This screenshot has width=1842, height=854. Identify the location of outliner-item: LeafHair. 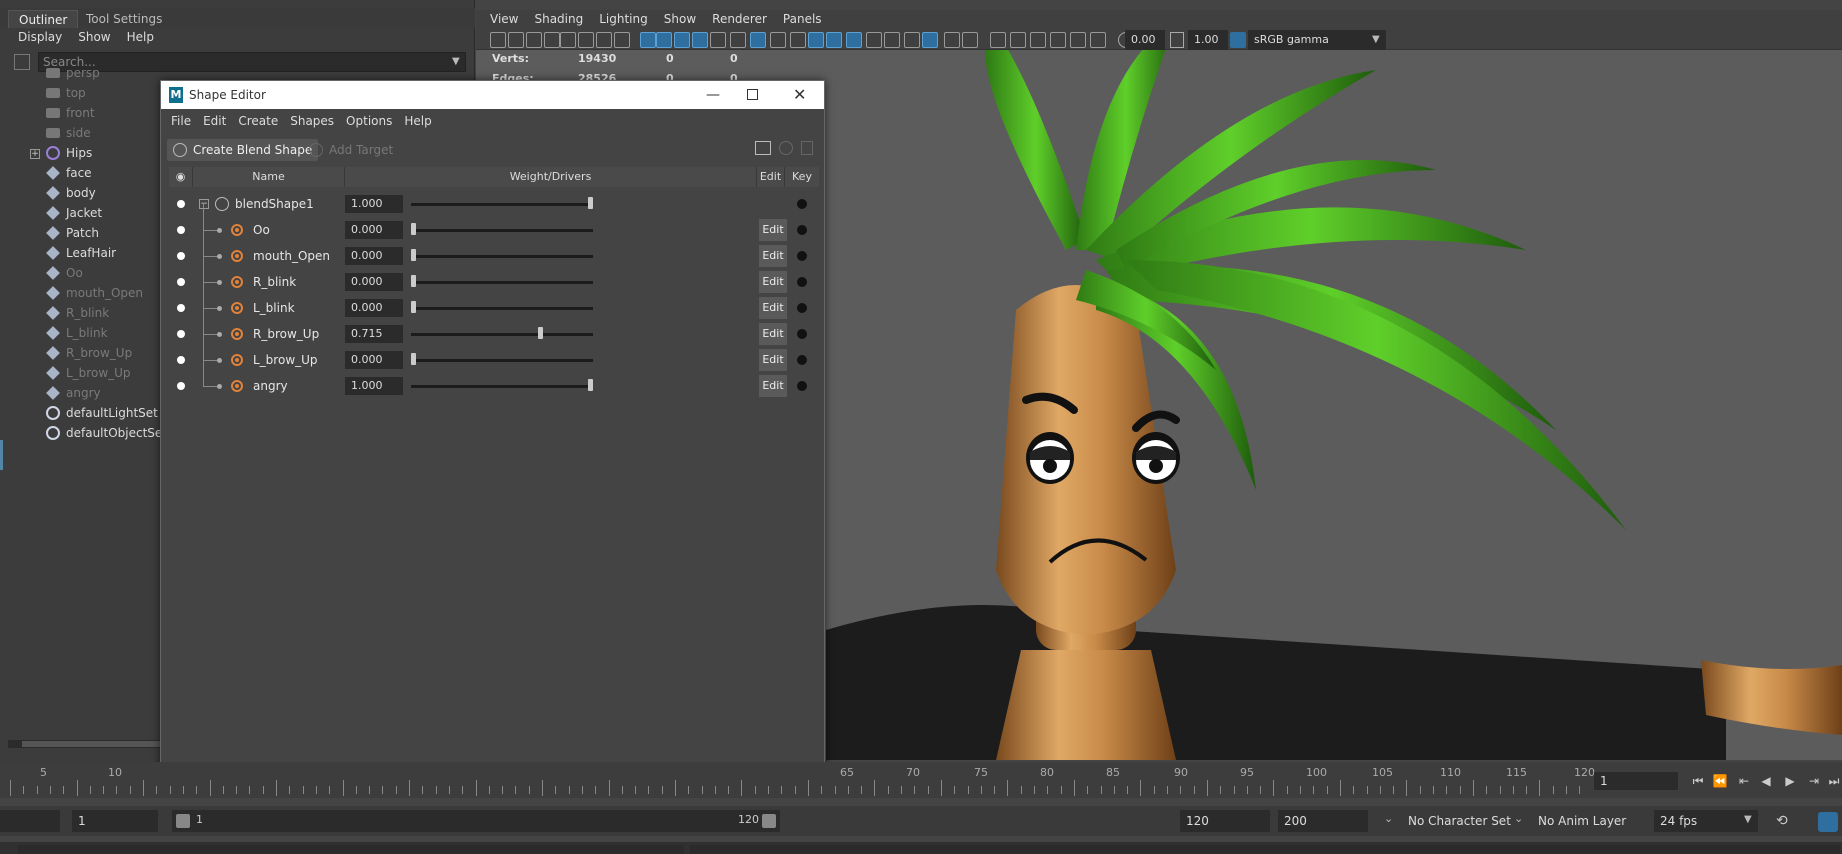
(81, 253).